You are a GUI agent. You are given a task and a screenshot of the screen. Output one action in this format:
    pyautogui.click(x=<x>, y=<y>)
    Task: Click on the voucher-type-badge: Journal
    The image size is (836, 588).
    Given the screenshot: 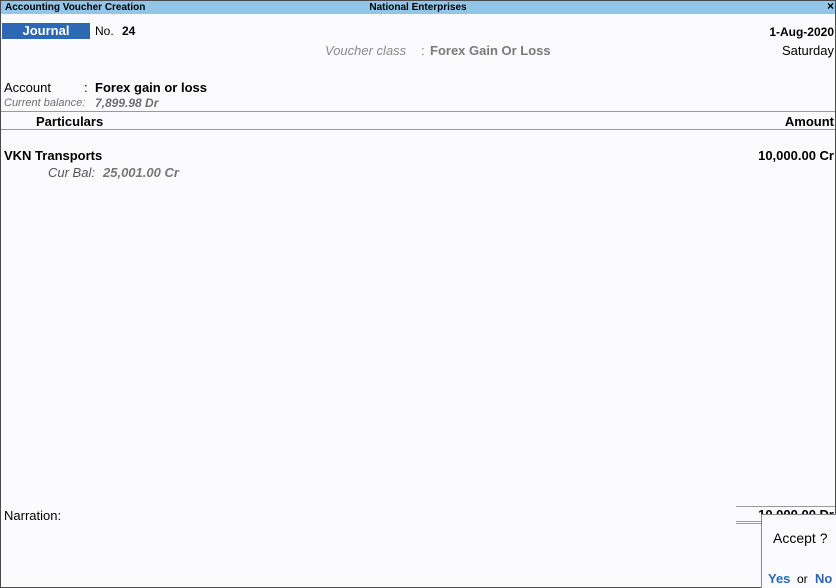 What is the action you would take?
    pyautogui.click(x=46, y=31)
    